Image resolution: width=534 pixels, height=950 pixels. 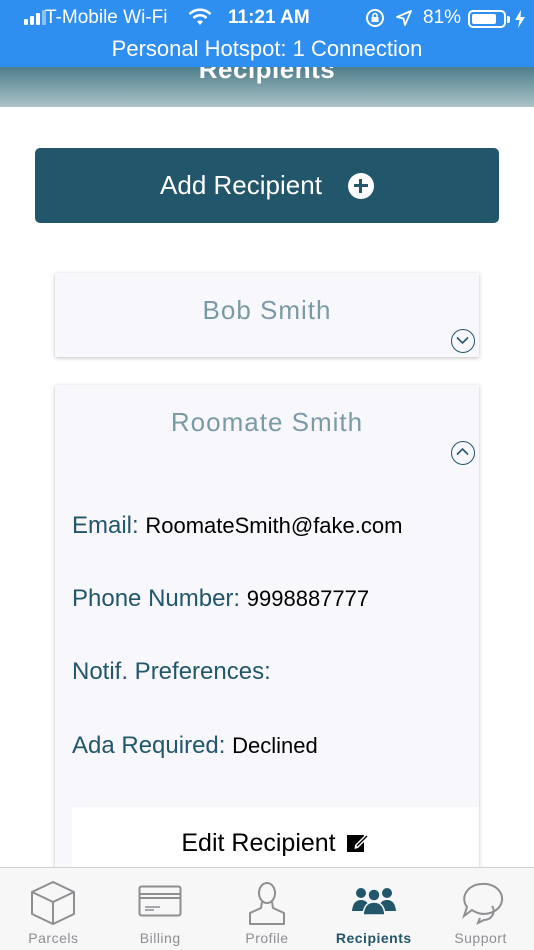 I want to click on add-recipient-button: Add Recipient, so click(x=267, y=185).